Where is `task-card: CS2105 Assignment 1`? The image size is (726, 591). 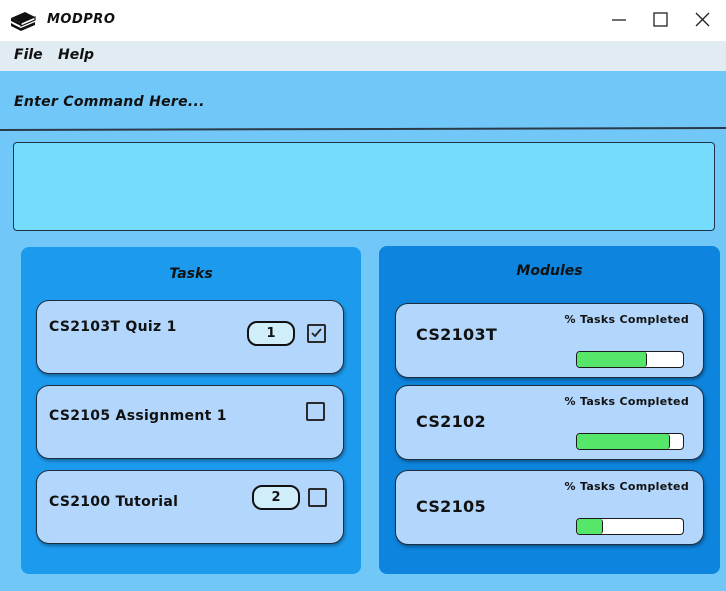
task-card: CS2105 Assignment 1 is located at coordinates (190, 422).